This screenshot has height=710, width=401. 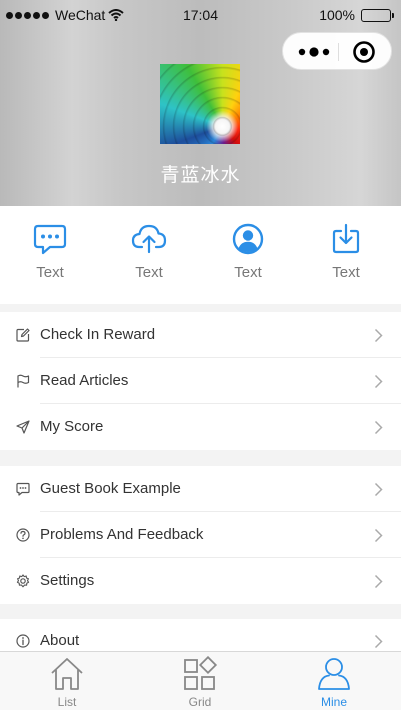 What do you see at coordinates (23, 581) in the screenshot?
I see `gear-icon` at bounding box center [23, 581].